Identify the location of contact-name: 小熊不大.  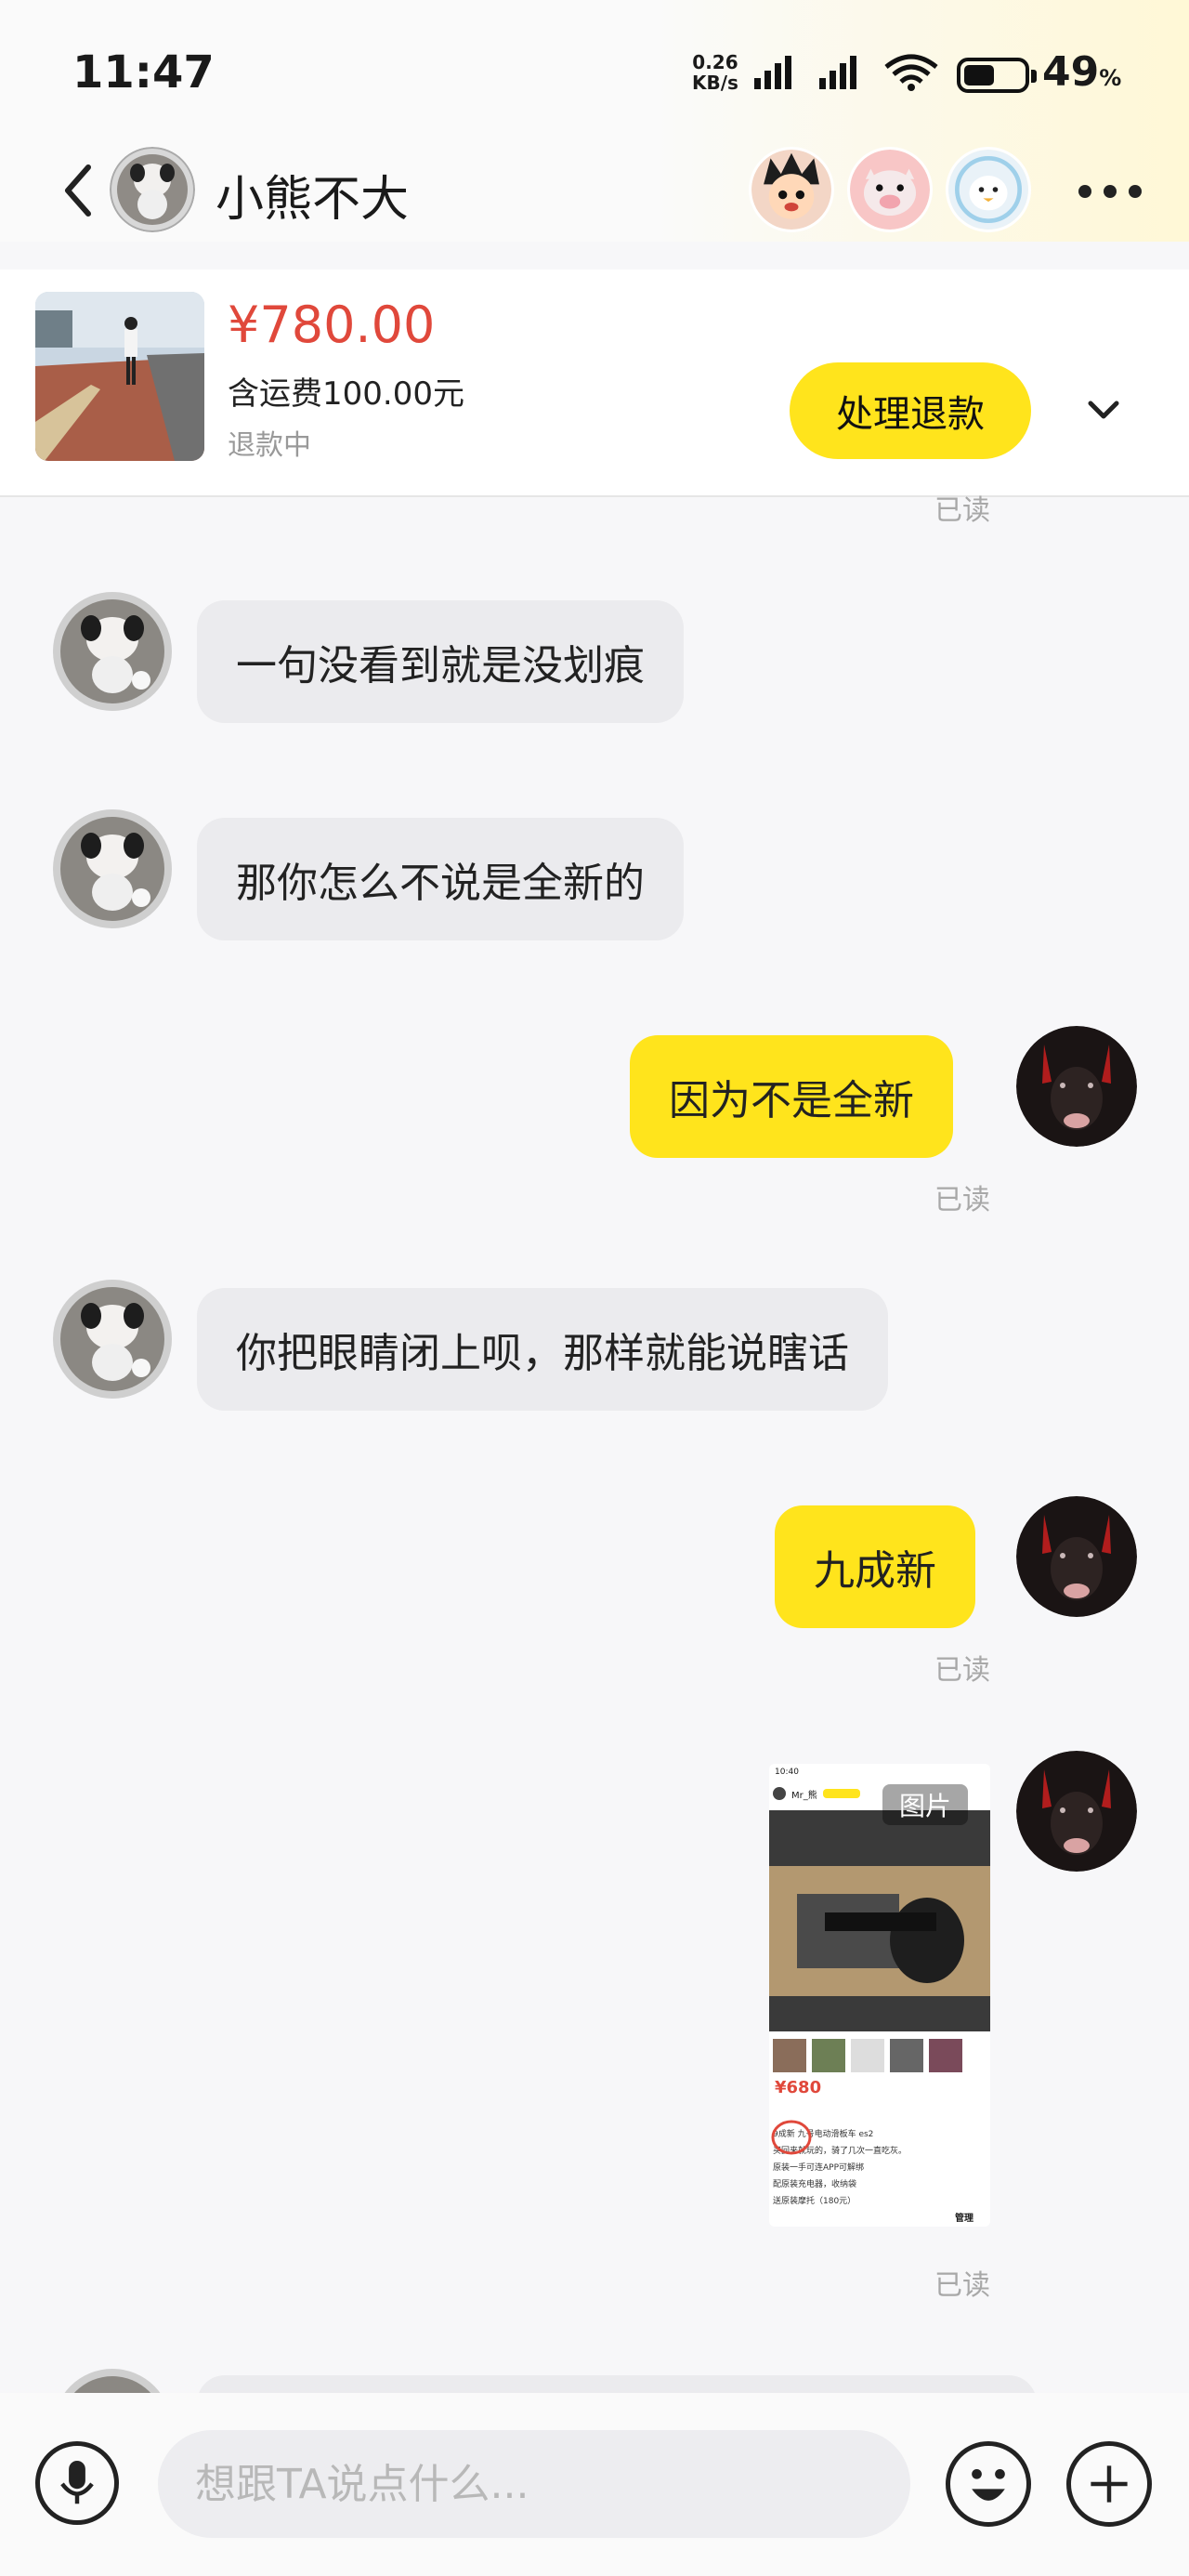
(313, 200).